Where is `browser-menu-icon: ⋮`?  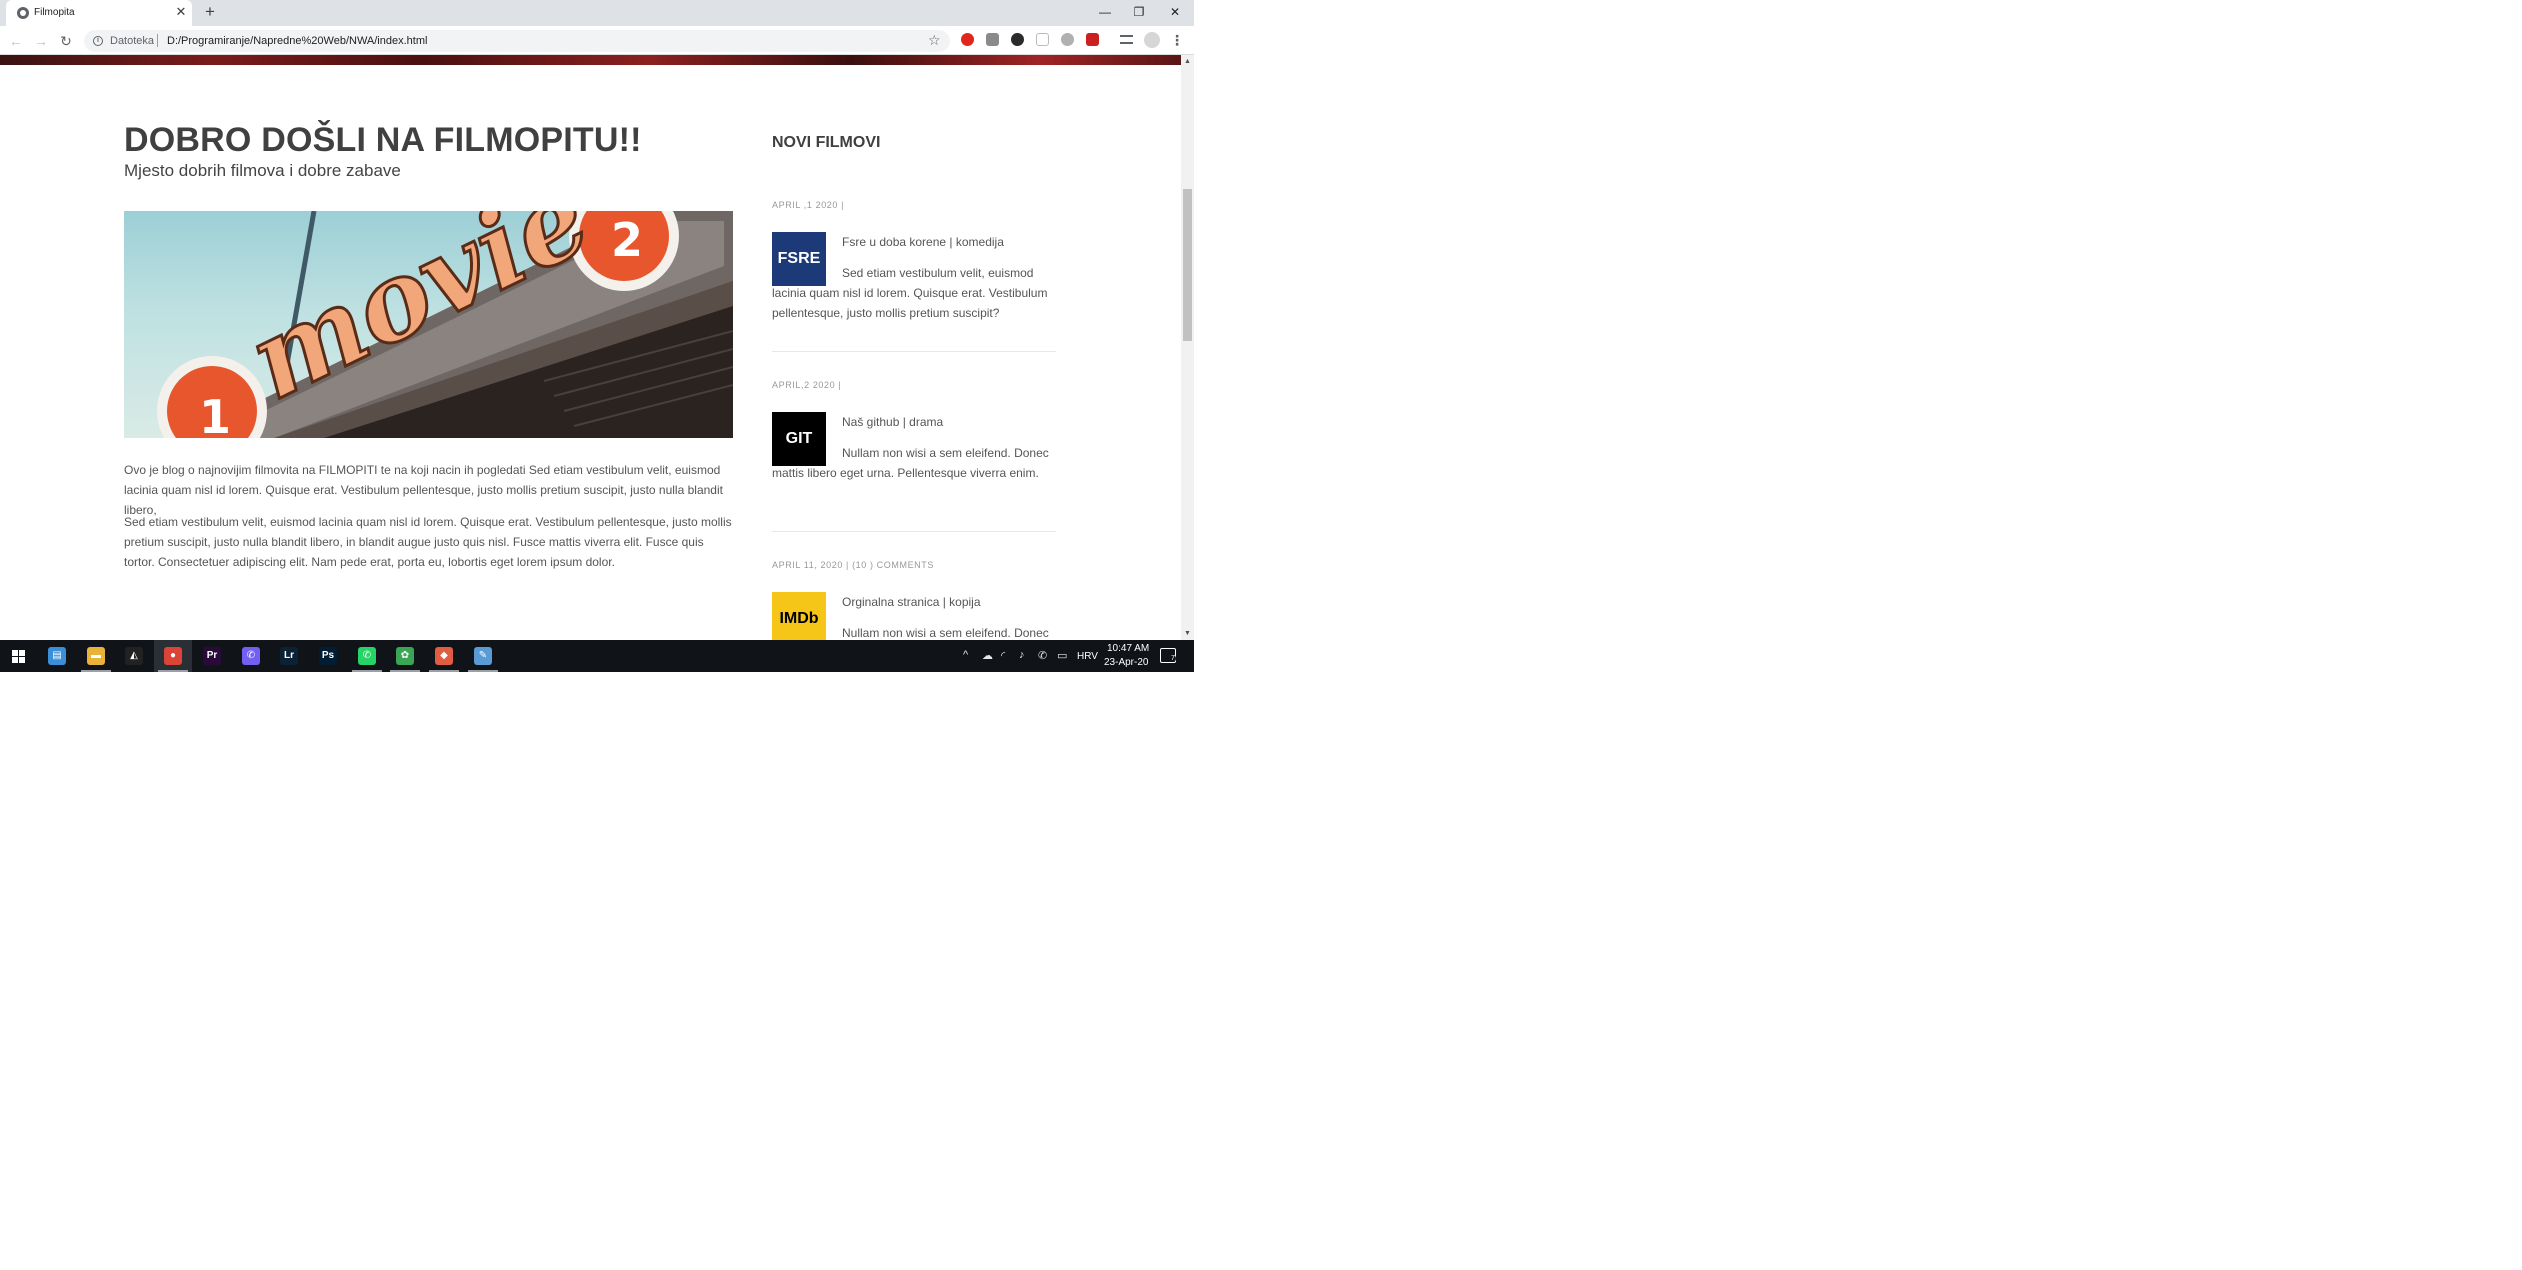
browser-menu-icon: ⋮ is located at coordinates (1177, 40).